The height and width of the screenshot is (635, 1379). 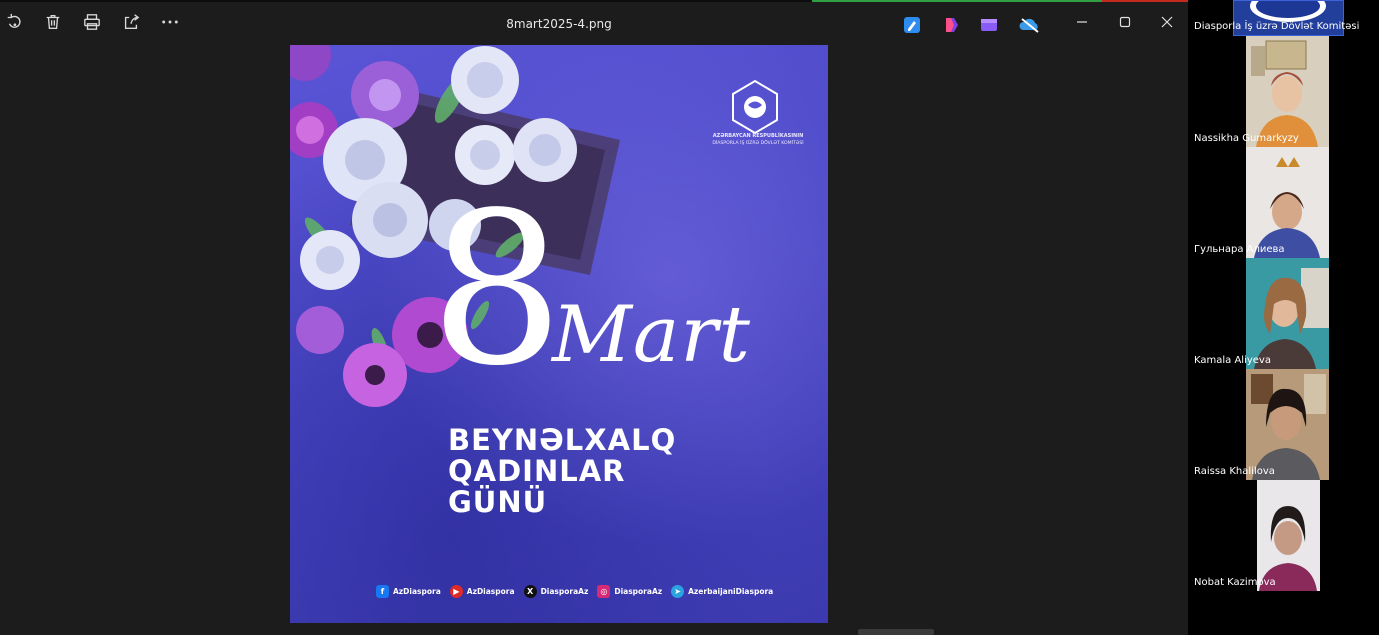 I want to click on participant-name: Kamala Aliyeva, so click(x=1232, y=360).